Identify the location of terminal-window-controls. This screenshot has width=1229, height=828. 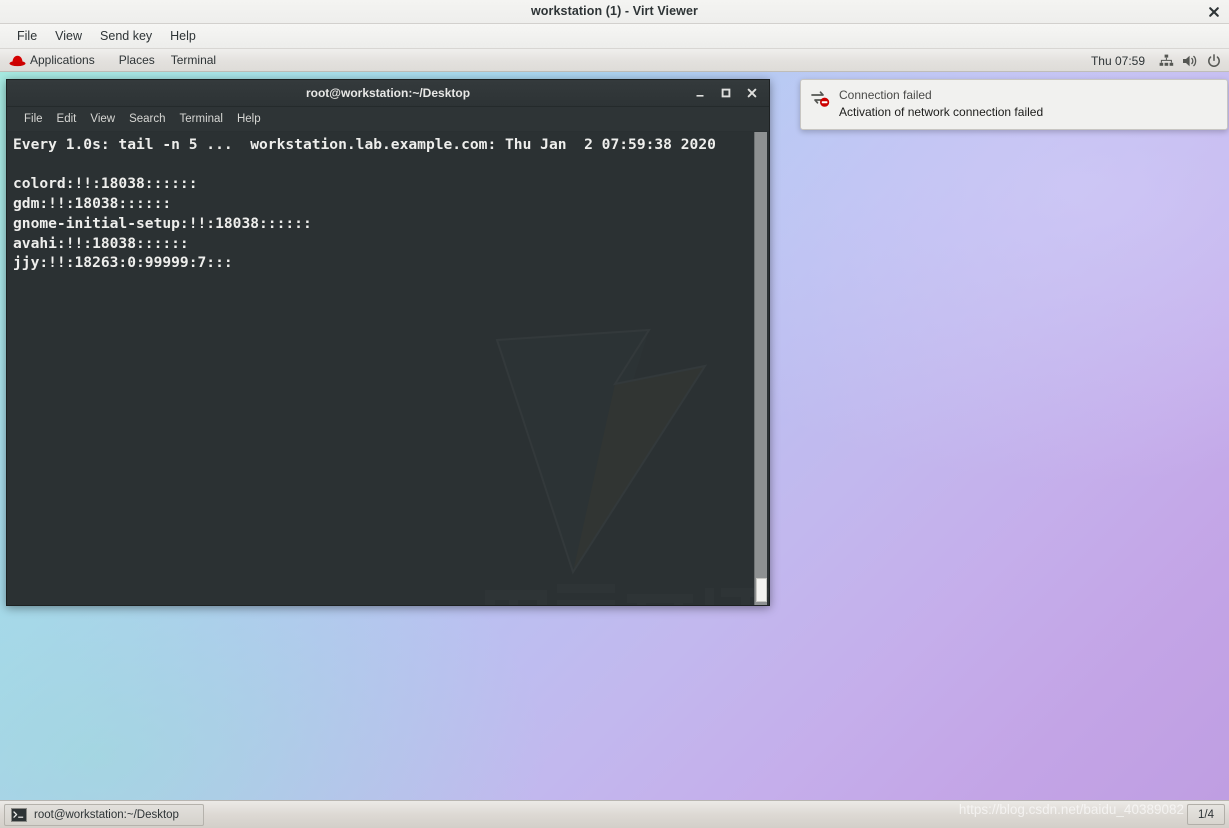
(726, 93).